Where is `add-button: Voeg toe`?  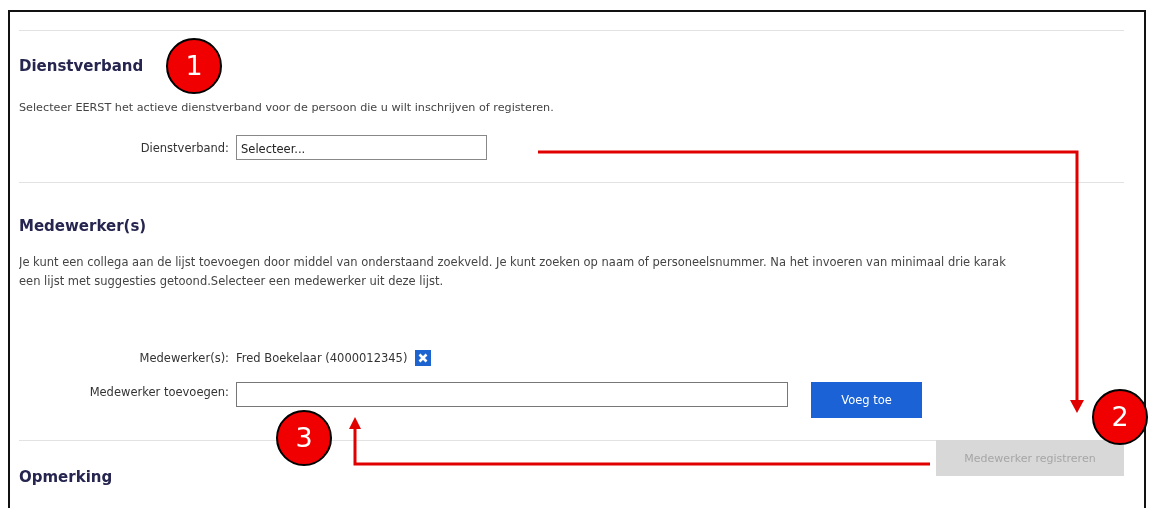
add-button: Voeg toe is located at coordinates (866, 400).